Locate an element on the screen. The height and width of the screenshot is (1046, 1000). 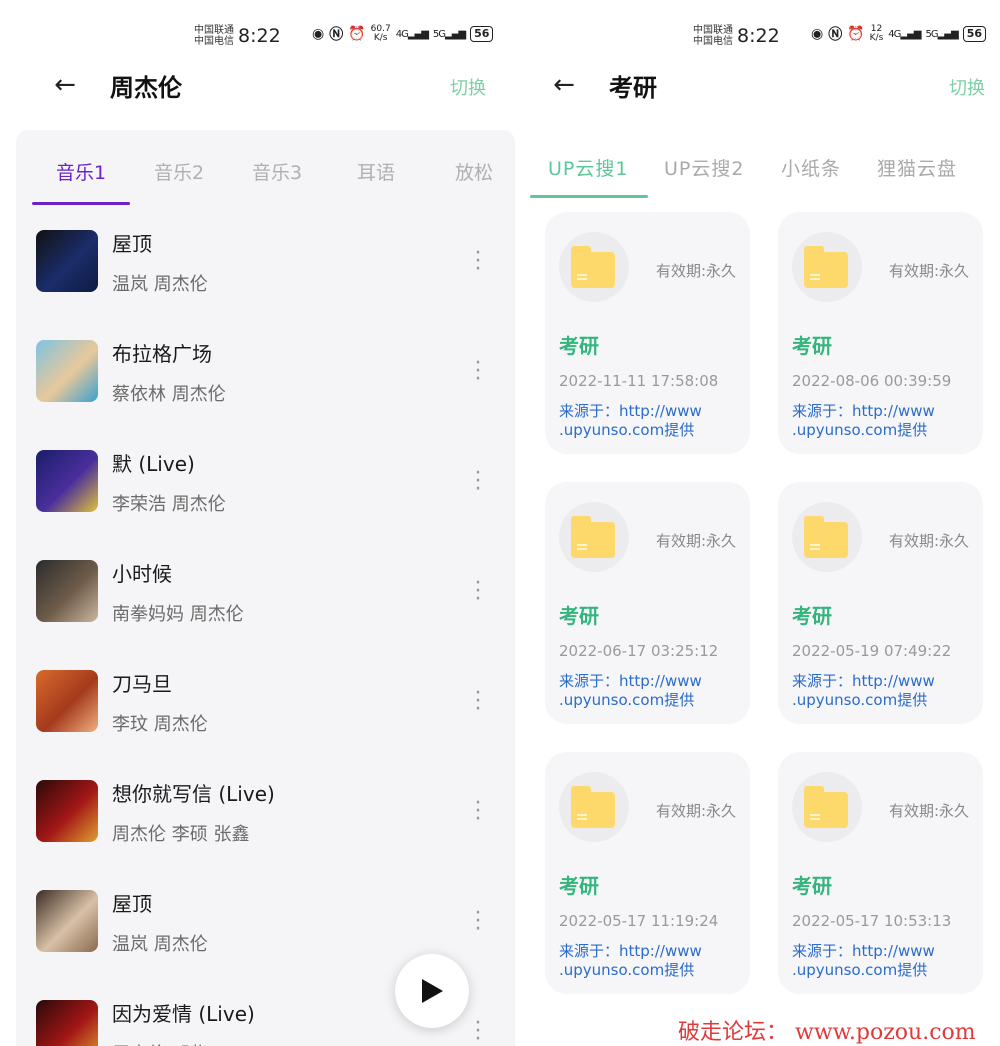
play-button is located at coordinates (432, 991).